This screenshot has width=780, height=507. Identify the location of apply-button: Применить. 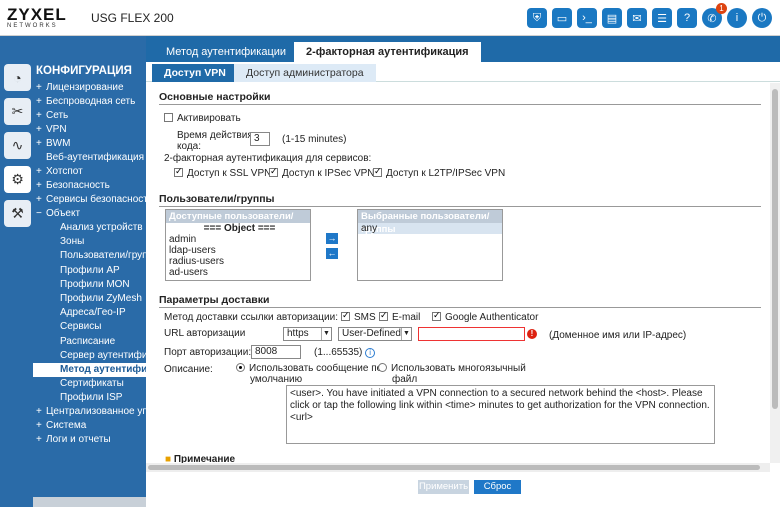
(443, 487).